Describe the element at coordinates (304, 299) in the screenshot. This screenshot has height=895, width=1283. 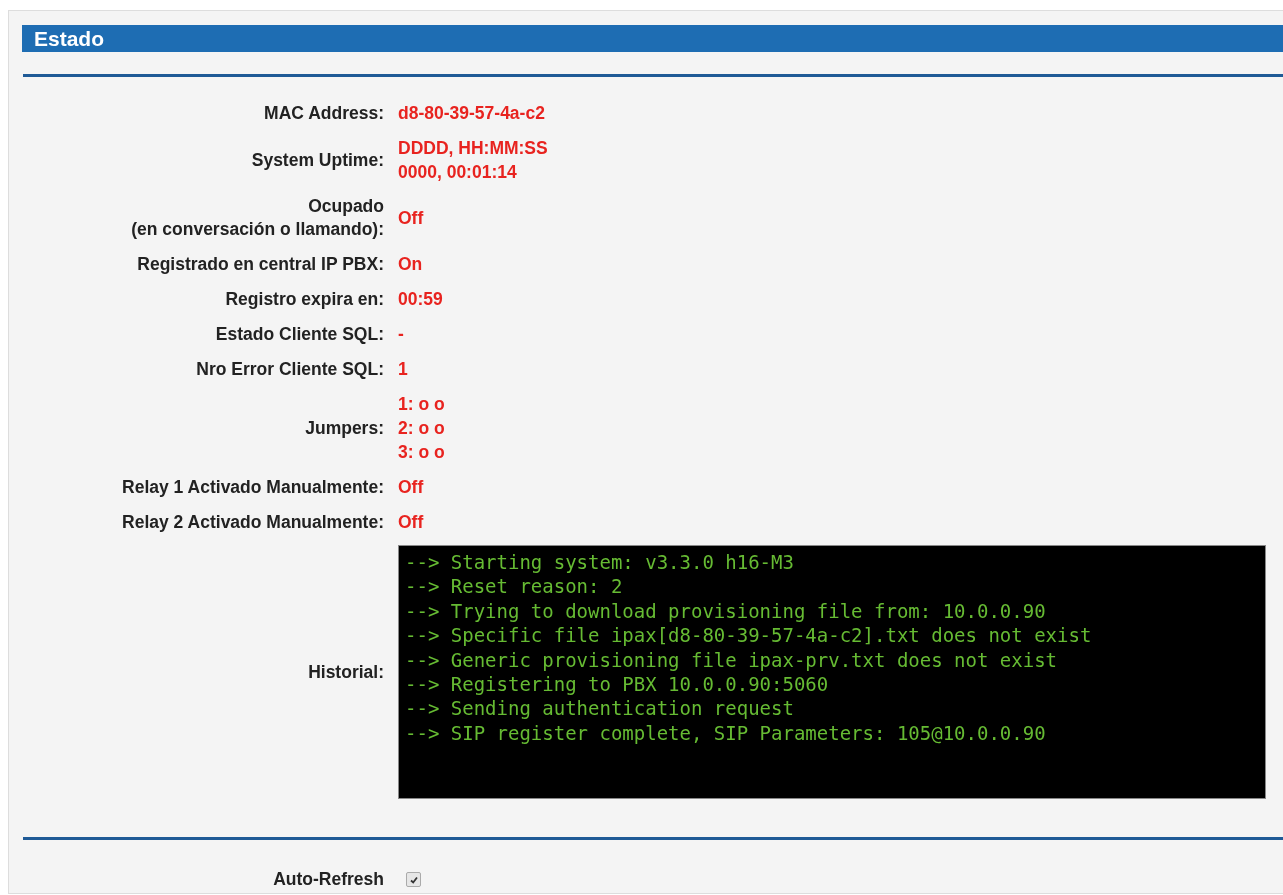
I see `field-label: Registro expira en:` at that location.